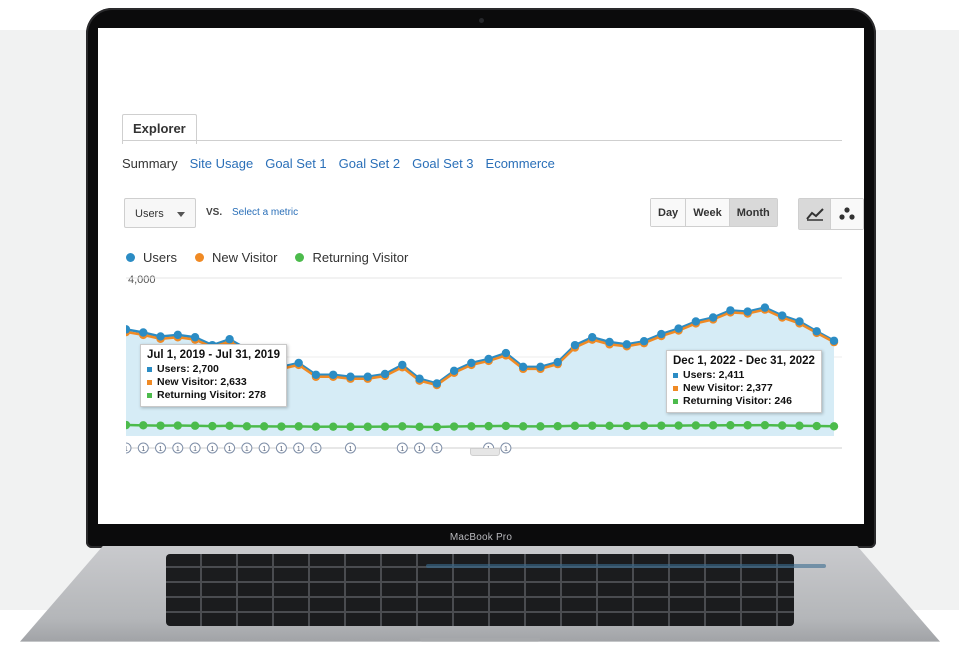 Image resolution: width=959 pixels, height=655 pixels. I want to click on subnav-goal-set-1: Goal Set 1, so click(295, 163).